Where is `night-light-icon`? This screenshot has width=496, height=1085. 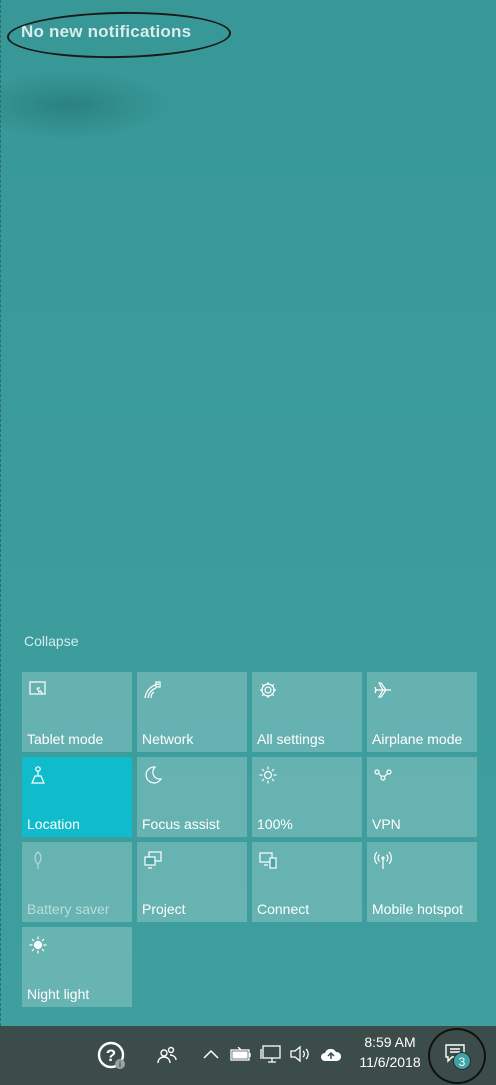 night-light-icon is located at coordinates (38, 945).